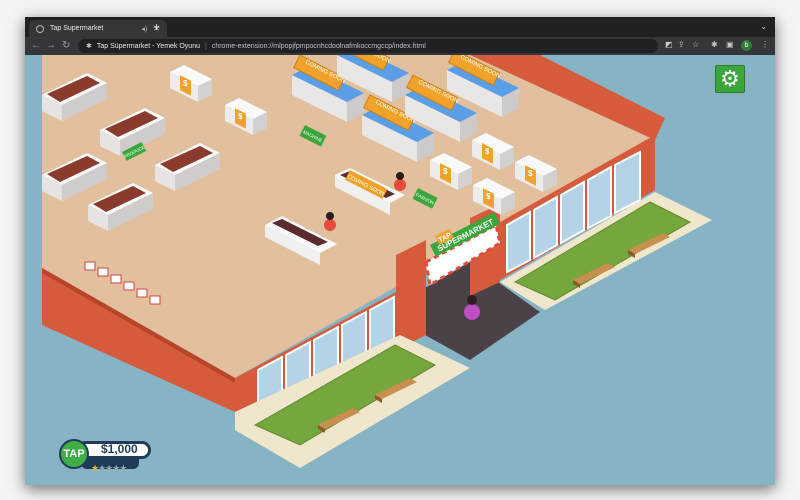 The image size is (800, 500). I want to click on tab-tap-supermarket: Tap Supermarket ◂) ✕, so click(98, 28).